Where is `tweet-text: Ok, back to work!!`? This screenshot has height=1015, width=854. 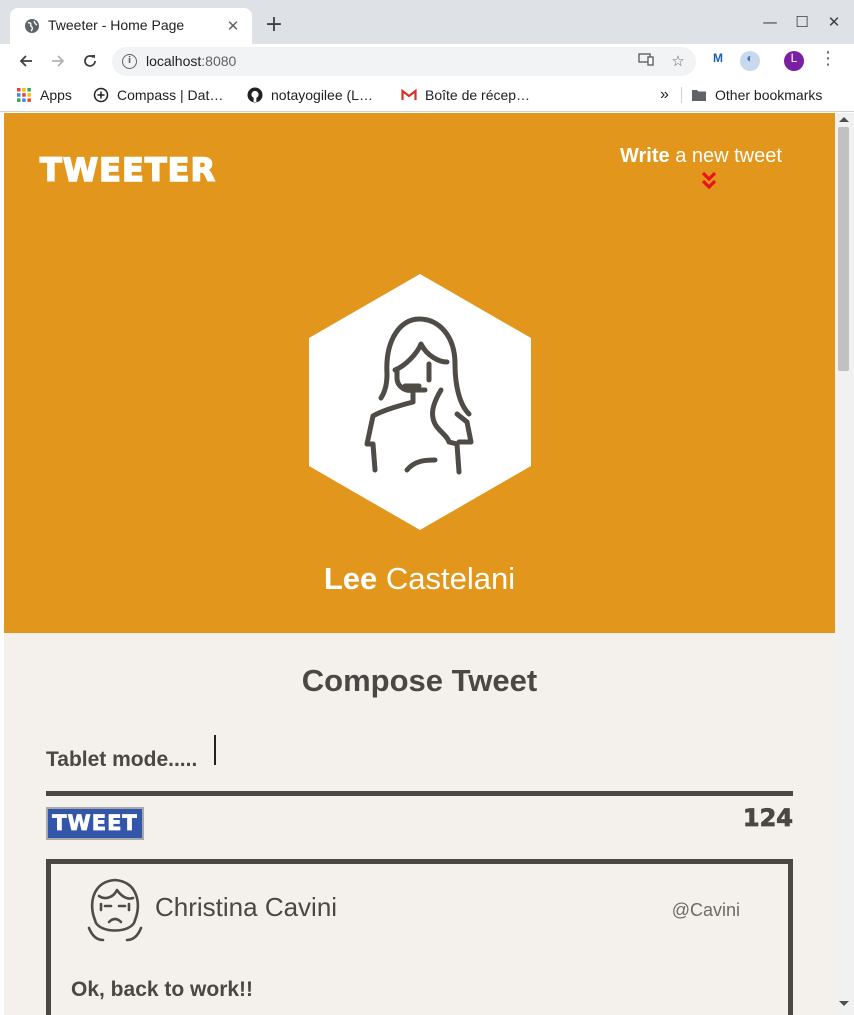
tweet-text: Ok, back to work!! is located at coordinates (162, 989).